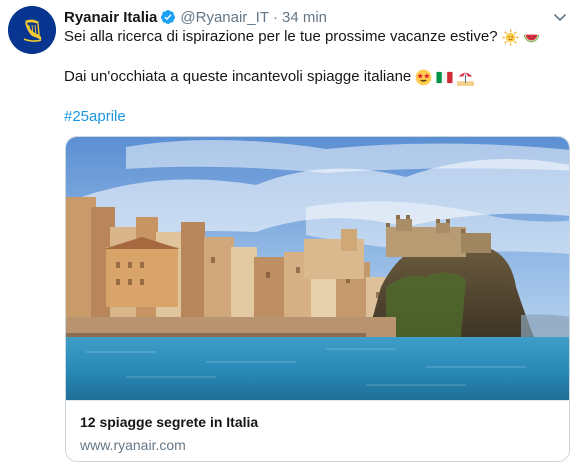 This screenshot has height=468, width=578. What do you see at coordinates (224, 17) in the screenshot?
I see `author-handle: @Ryanair_IT` at bounding box center [224, 17].